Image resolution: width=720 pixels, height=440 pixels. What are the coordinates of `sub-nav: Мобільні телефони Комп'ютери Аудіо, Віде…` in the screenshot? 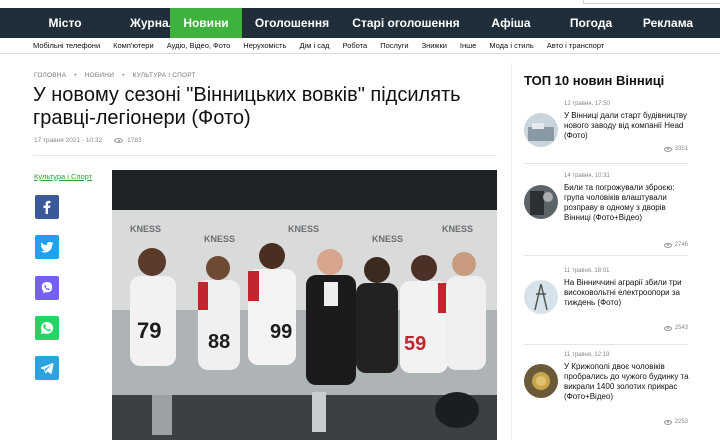 It's located at (360, 46).